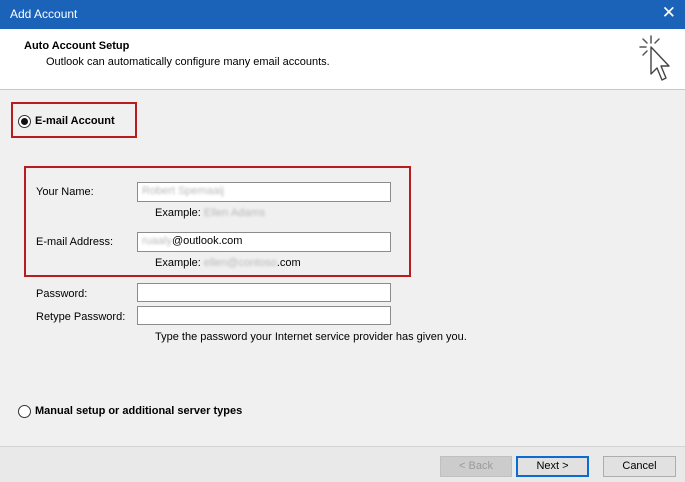 Image resolution: width=685 pixels, height=482 pixels. Describe the element at coordinates (178, 263) in the screenshot. I see `email-example-prefix: Example:` at that location.